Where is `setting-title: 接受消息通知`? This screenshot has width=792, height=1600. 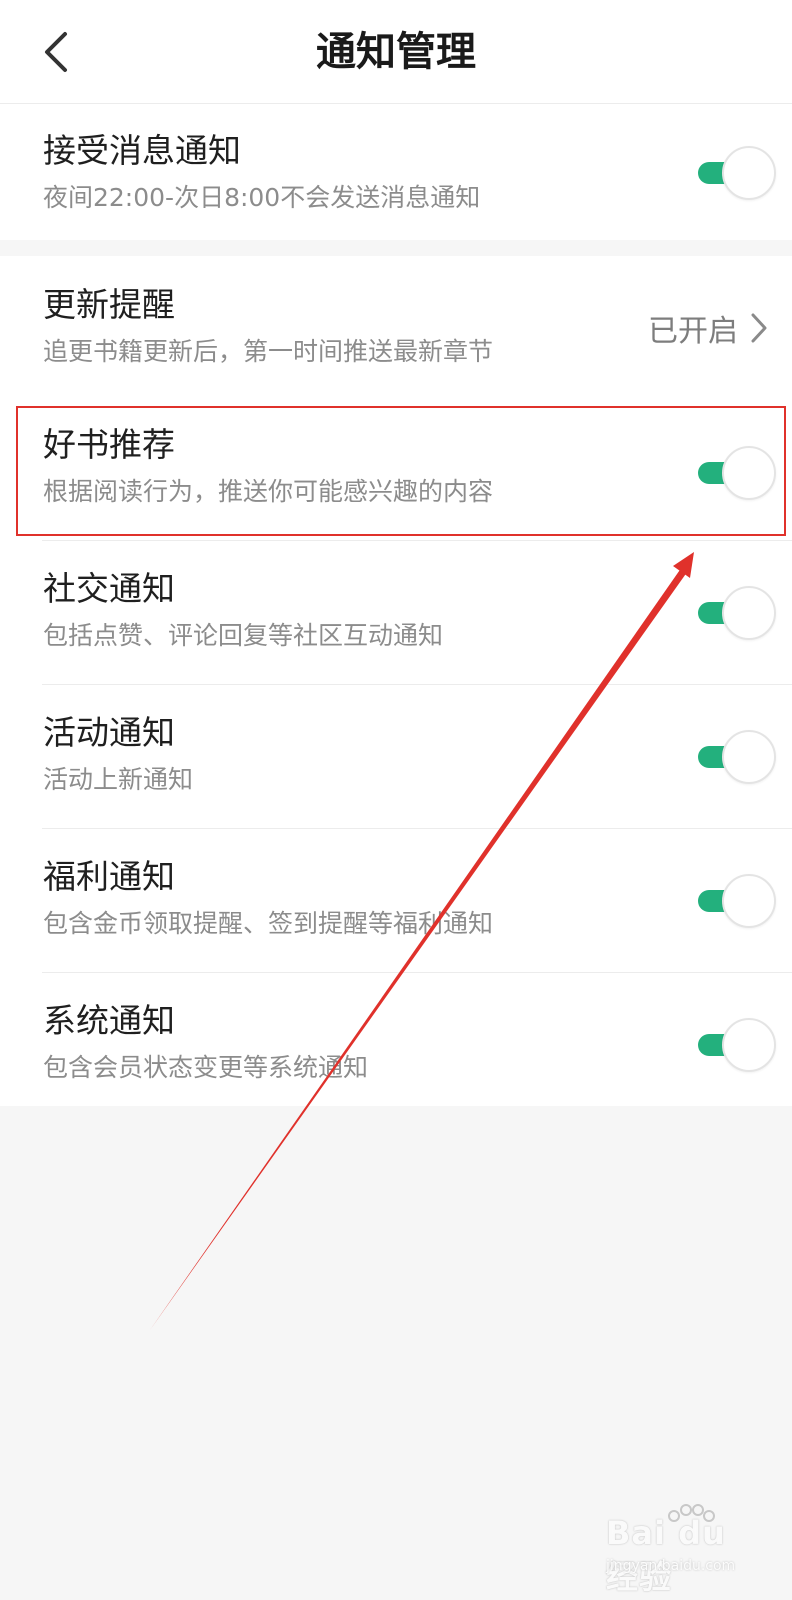
setting-title: 接受消息通知 is located at coordinates (142, 150).